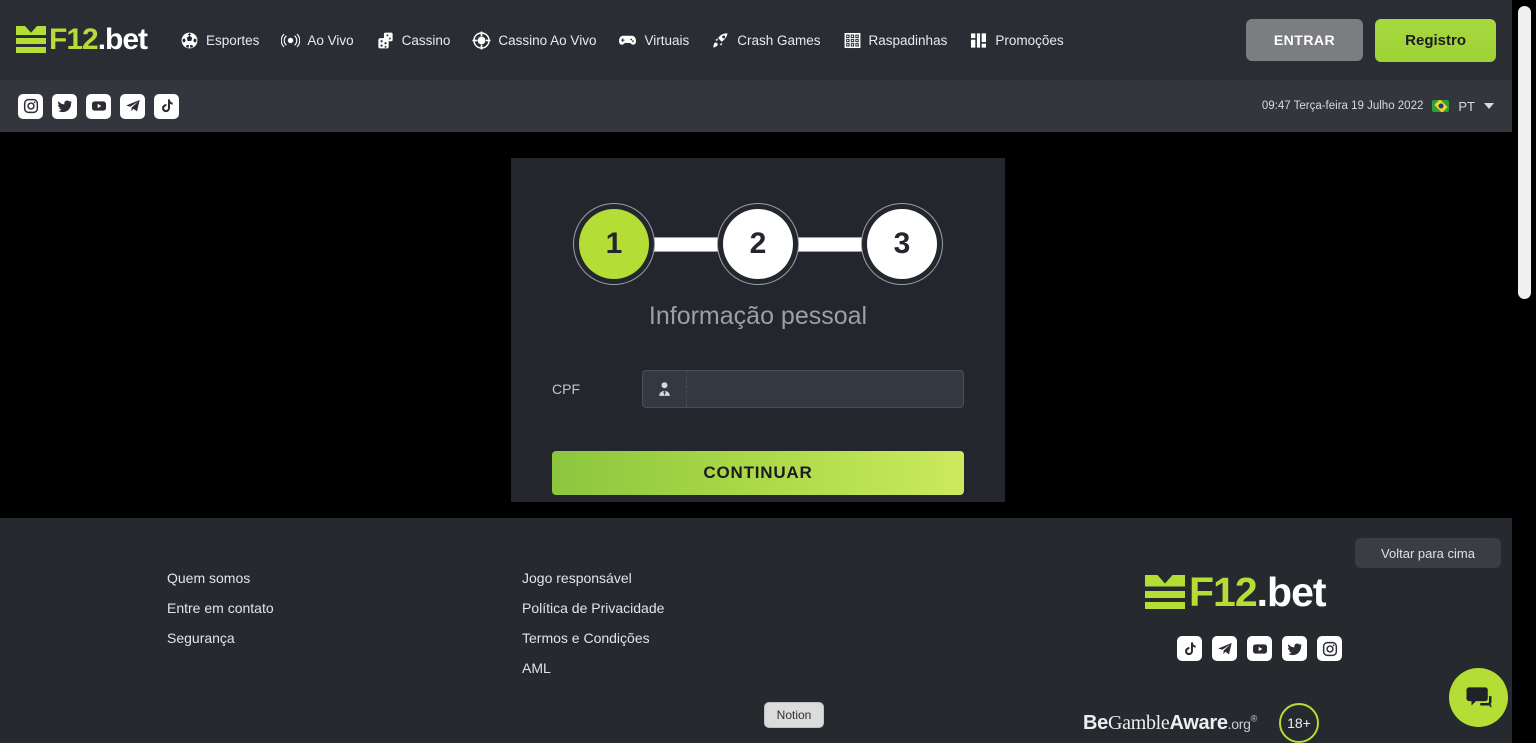 The width and height of the screenshot is (1536, 743). I want to click on cpf-input, so click(825, 389).